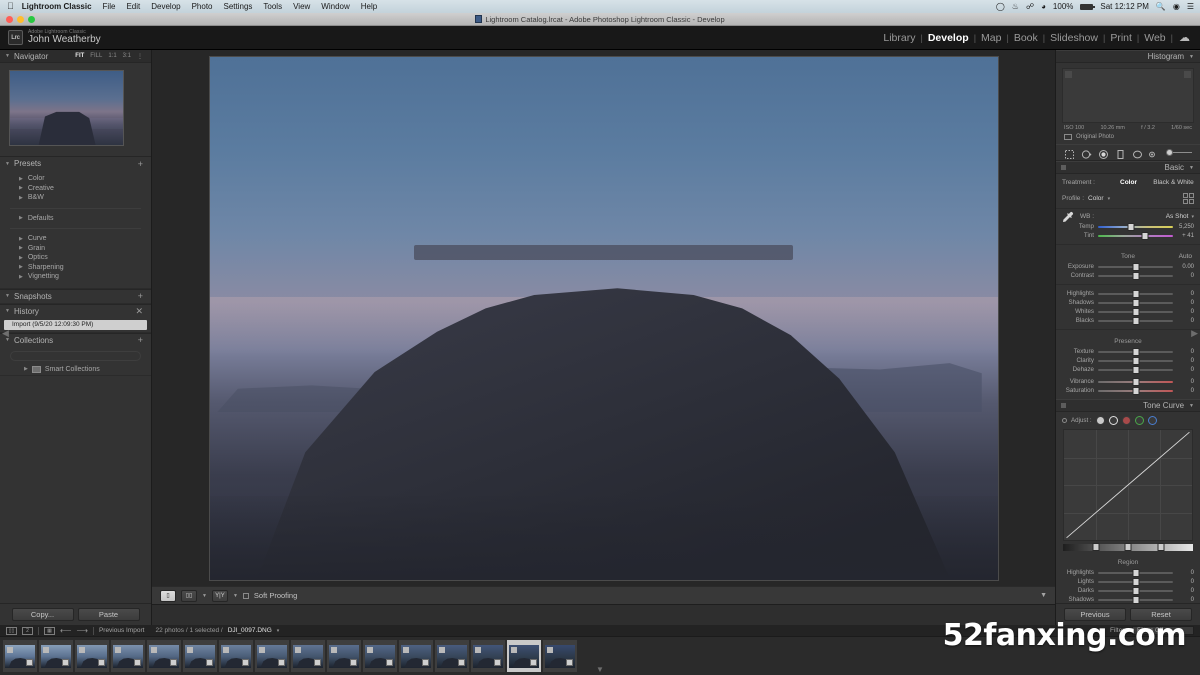 The width and height of the screenshot is (1200, 675). I want to click on cloud-icon: ☁, so click(1181, 37).